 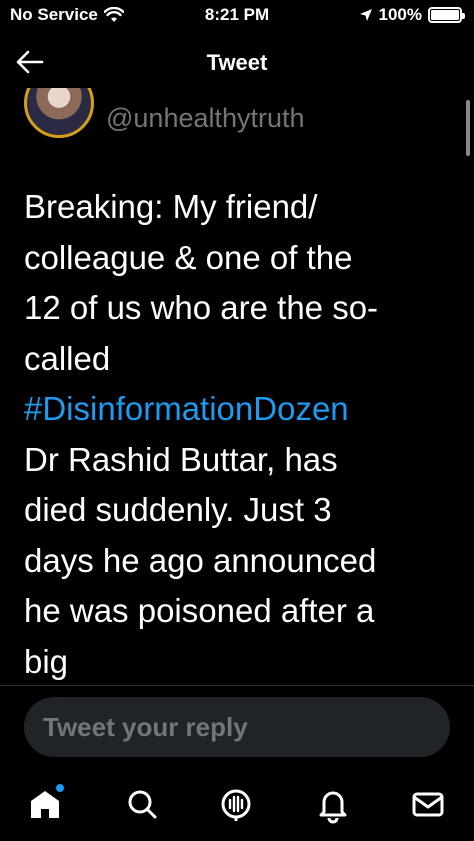 I want to click on spaces-icon, so click(x=236, y=804).